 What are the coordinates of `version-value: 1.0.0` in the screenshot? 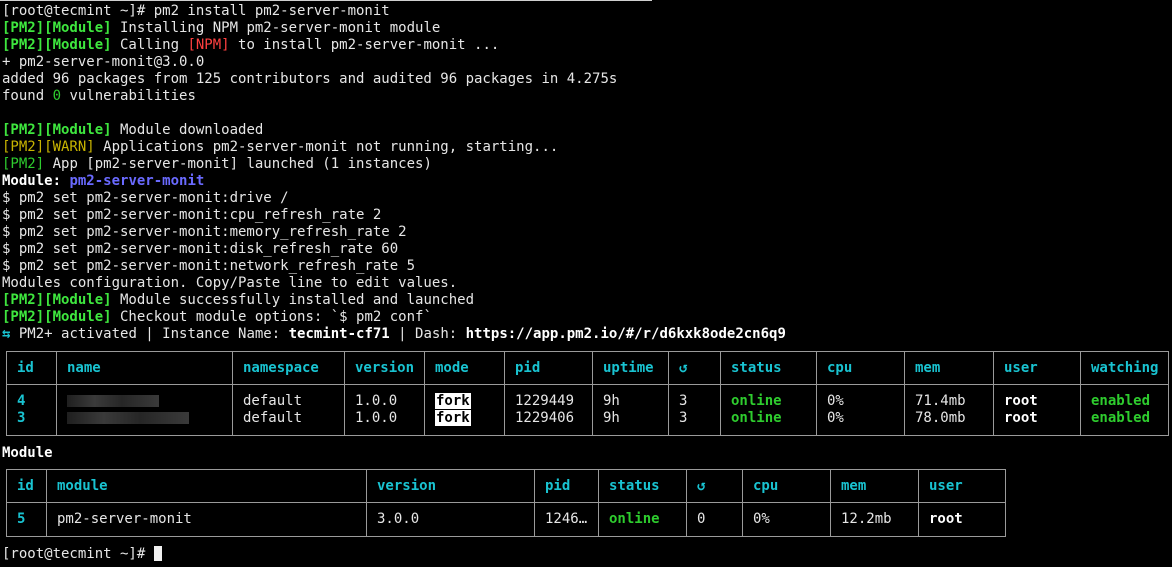 It's located at (376, 401).